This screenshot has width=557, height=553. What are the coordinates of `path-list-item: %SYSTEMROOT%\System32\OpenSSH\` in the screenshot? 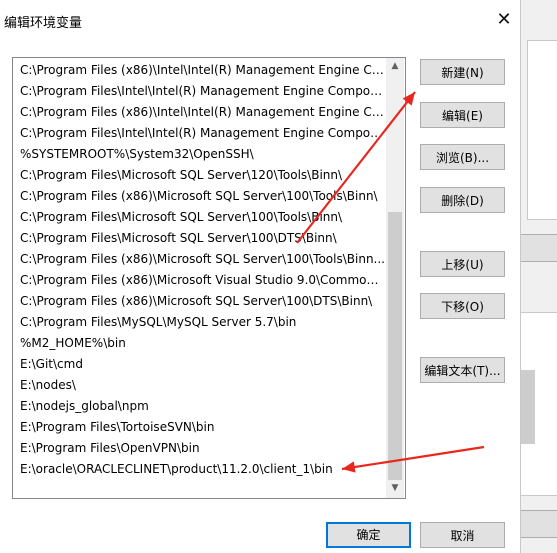 It's located at (199, 154).